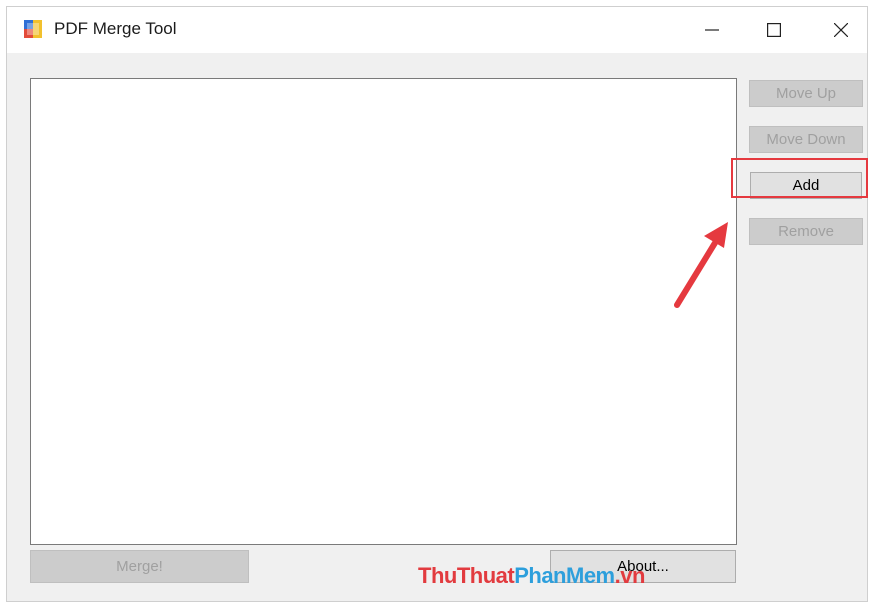 The width and height of the screenshot is (870, 605). I want to click on watermark: ThuThuatPhanMem.vn, so click(531, 576).